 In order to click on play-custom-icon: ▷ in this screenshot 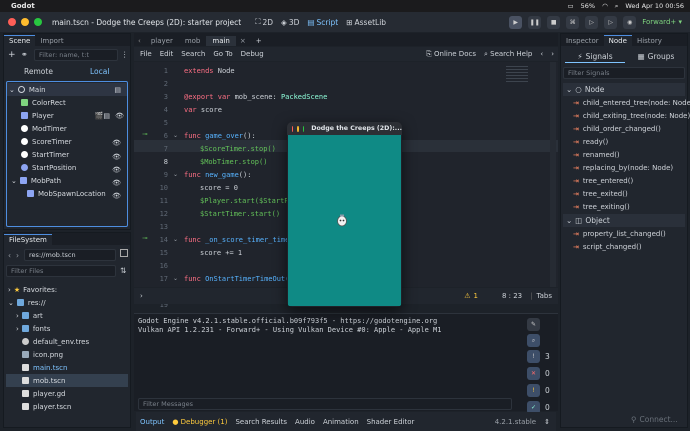, I will do `click(611, 22)`.